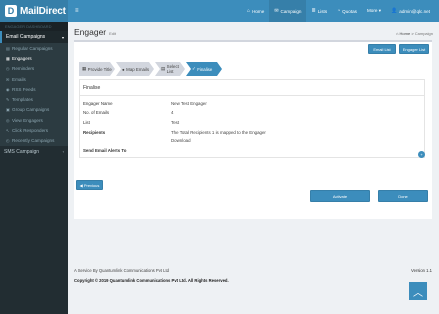 This screenshot has width=439, height=314. I want to click on quotas-icon: ◔, so click(339, 11).